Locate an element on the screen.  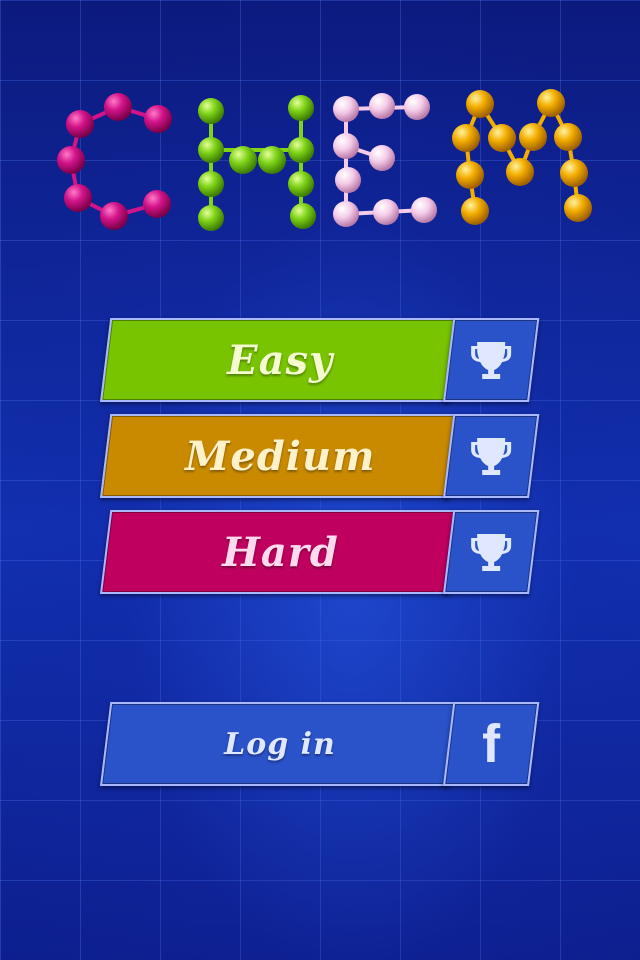
difficulty-row-hard: Hard is located at coordinates (320, 552).